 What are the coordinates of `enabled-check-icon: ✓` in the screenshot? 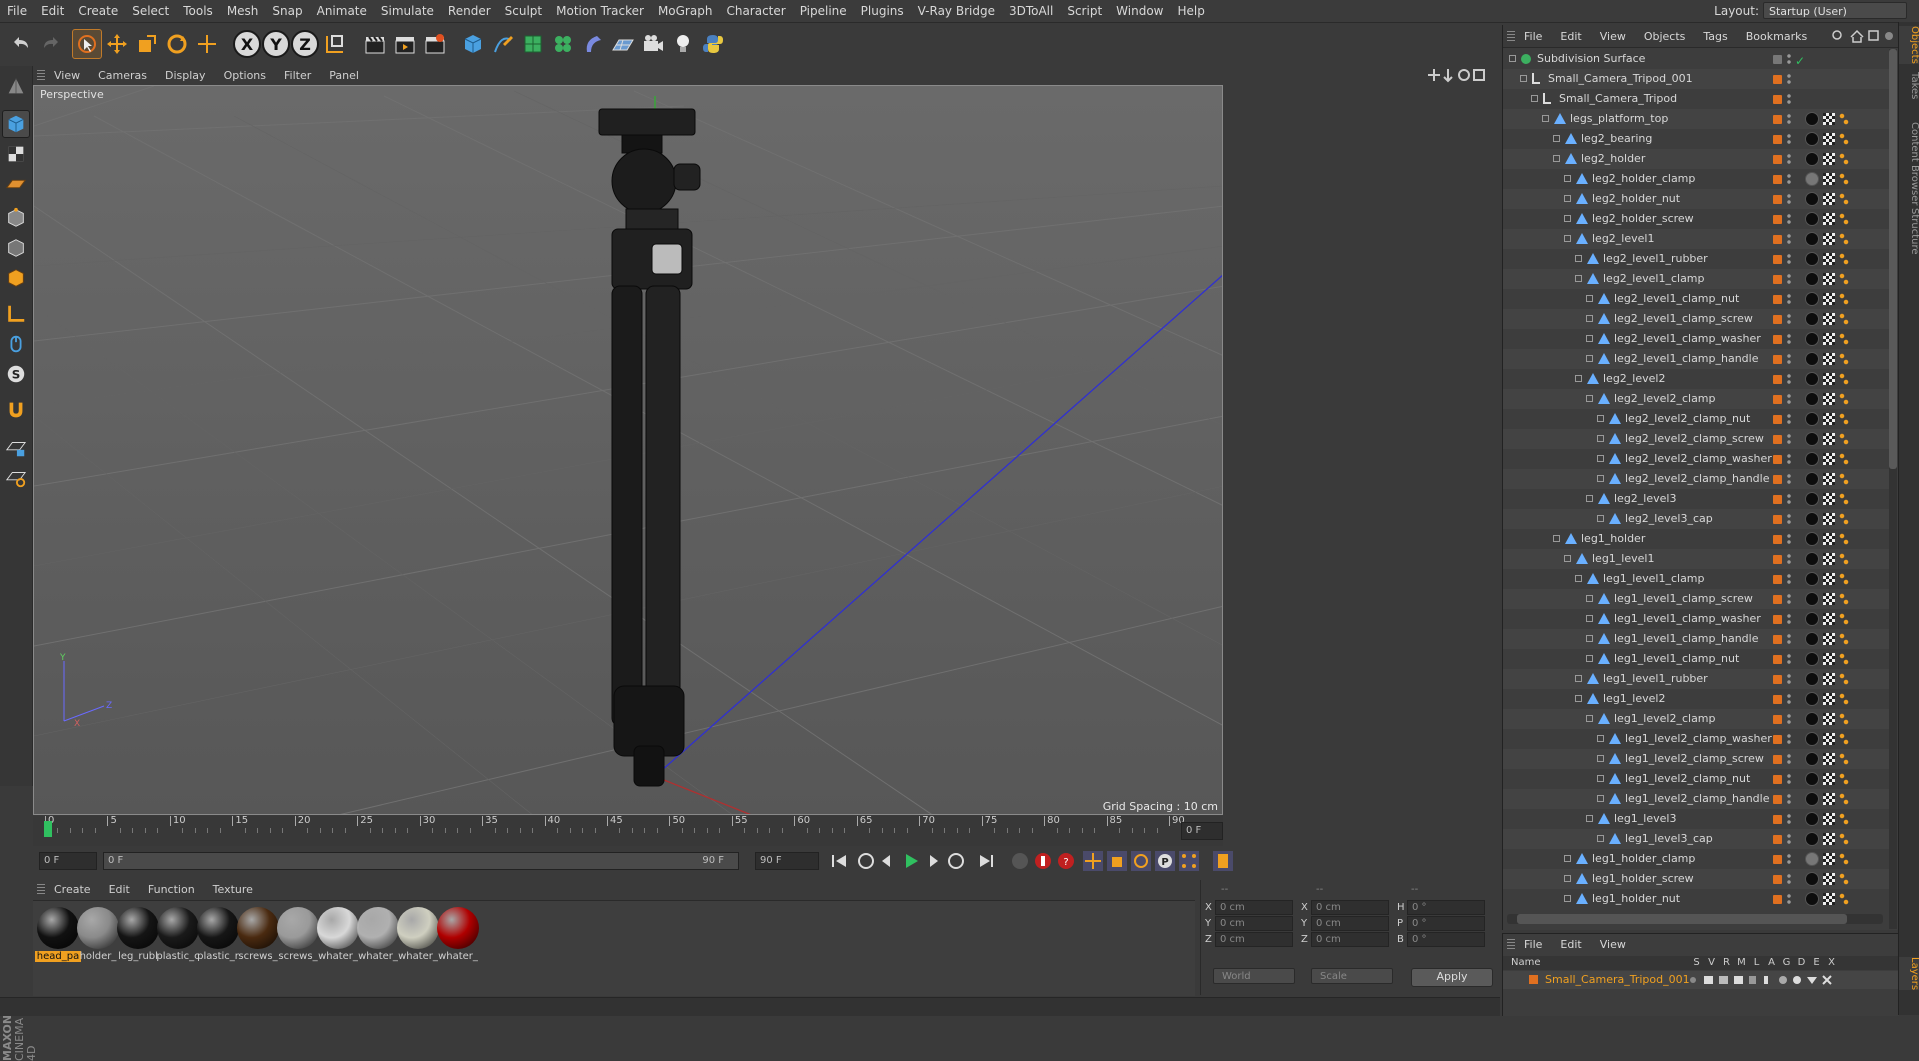 It's located at (1800, 61).